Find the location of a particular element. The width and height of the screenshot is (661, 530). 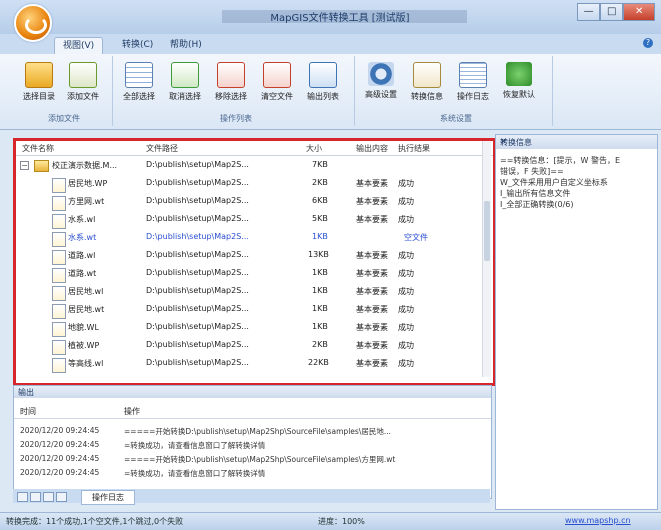

restore-icon is located at coordinates (519, 74).